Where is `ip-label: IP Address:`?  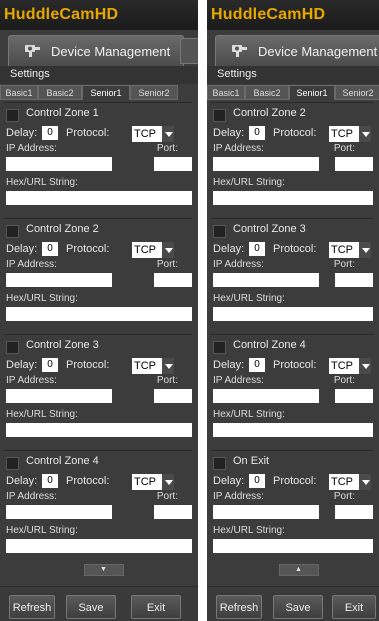 ip-label: IP Address: is located at coordinates (31, 148).